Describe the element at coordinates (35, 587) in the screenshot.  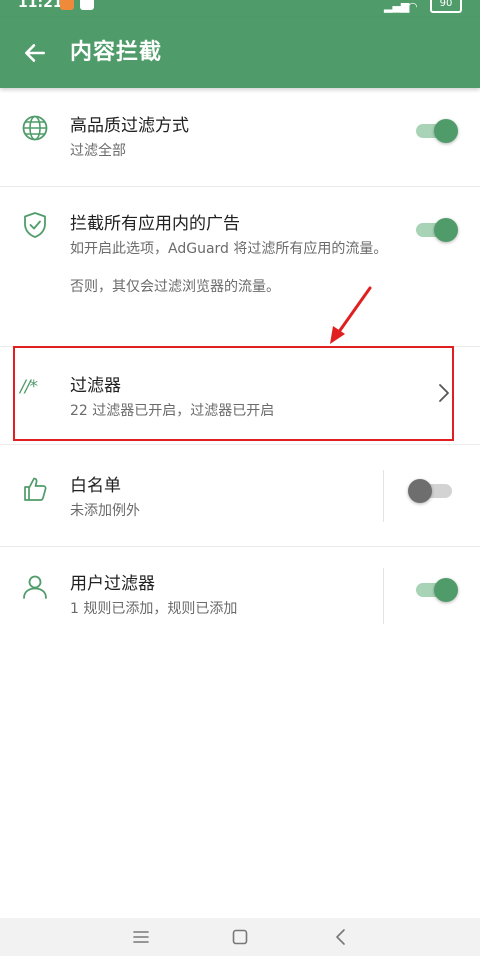
I see `user-icon` at that location.